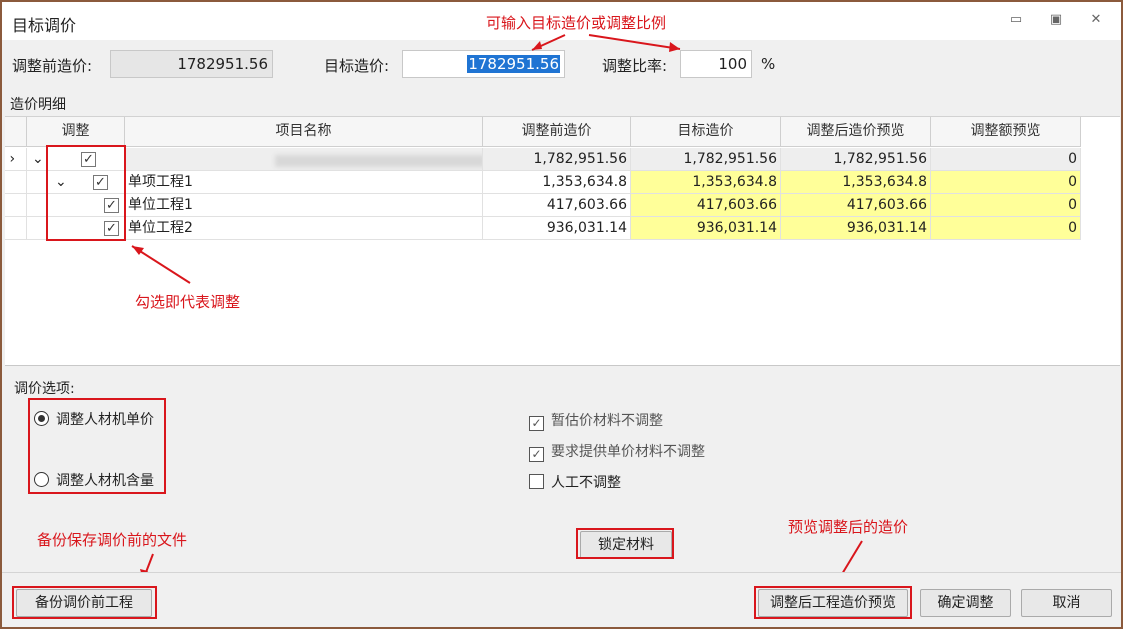 The image size is (1123, 629). What do you see at coordinates (16, 132) in the screenshot?
I see `row-header-corner` at bounding box center [16, 132].